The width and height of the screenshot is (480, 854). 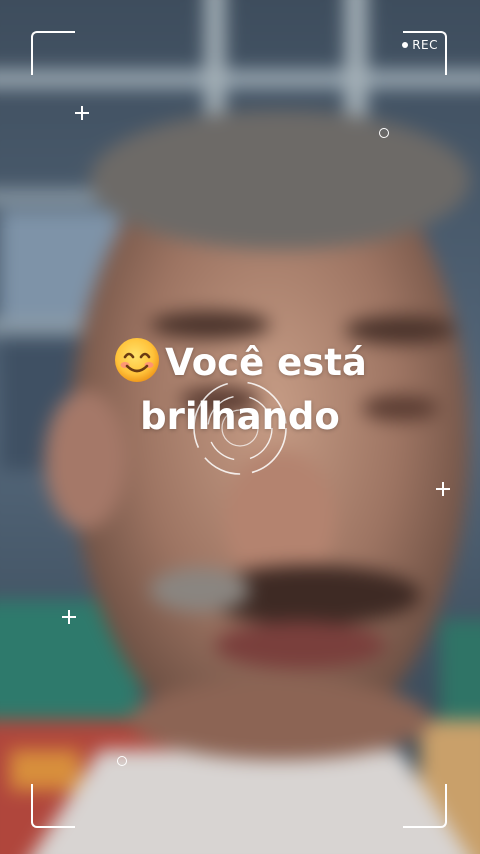 I want to click on caption-text: Você está brilhando, so click(x=240, y=390).